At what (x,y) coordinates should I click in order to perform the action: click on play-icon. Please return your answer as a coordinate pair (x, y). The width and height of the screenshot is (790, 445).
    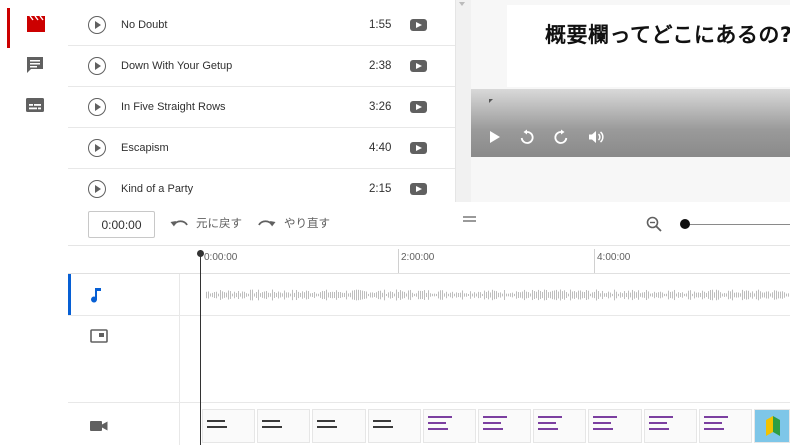
    Looking at the image, I should click on (495, 138).